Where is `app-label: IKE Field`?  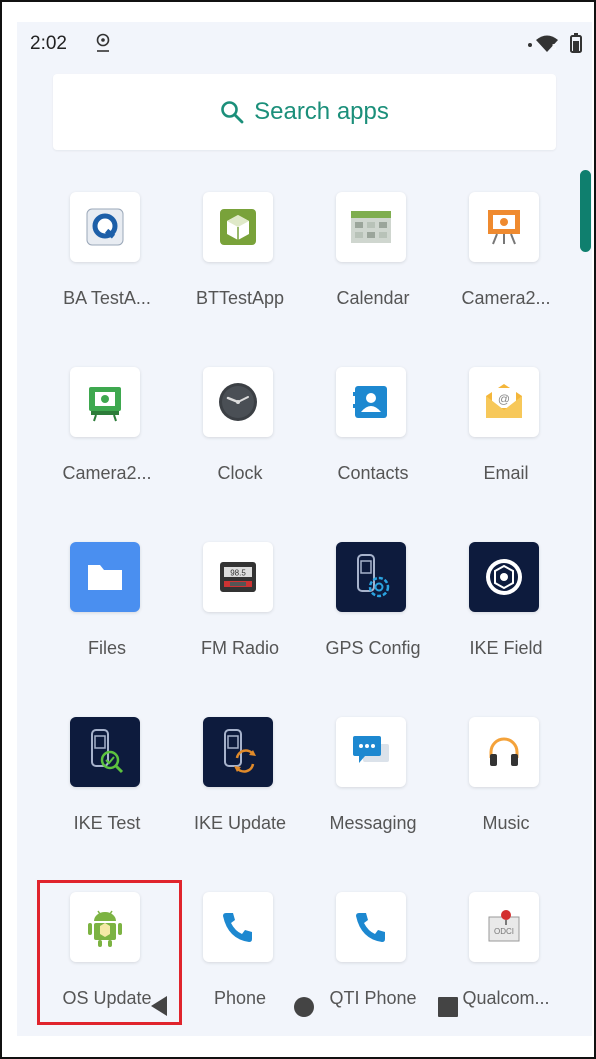 app-label: IKE Field is located at coordinates (506, 648).